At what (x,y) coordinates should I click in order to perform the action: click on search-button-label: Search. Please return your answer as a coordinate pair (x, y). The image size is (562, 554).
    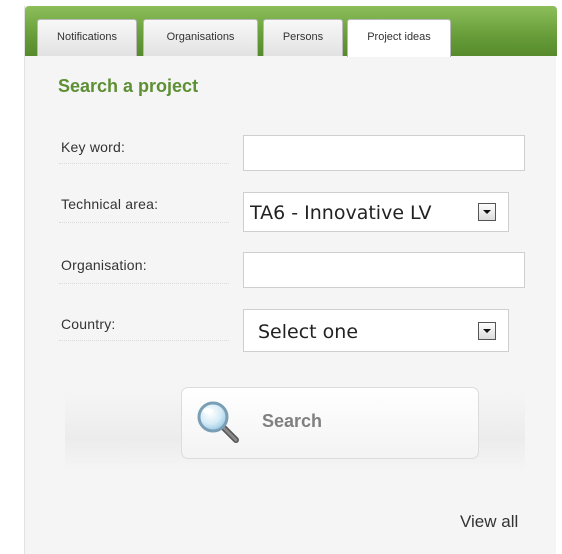
    Looking at the image, I should click on (292, 421).